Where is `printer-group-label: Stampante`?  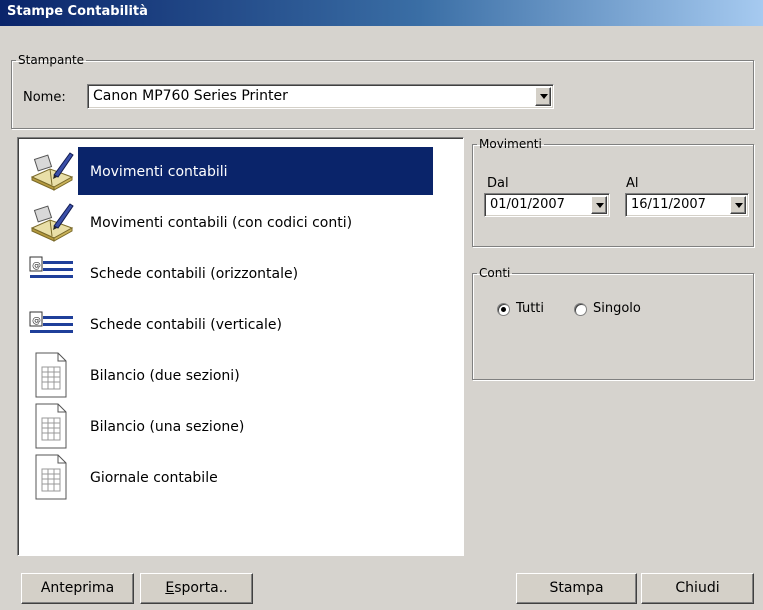 printer-group-label: Stampante is located at coordinates (51, 60).